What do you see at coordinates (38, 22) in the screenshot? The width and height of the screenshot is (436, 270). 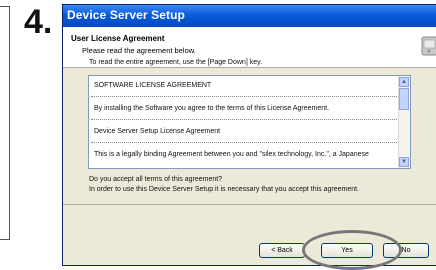 I see `step-number: 4.` at bounding box center [38, 22].